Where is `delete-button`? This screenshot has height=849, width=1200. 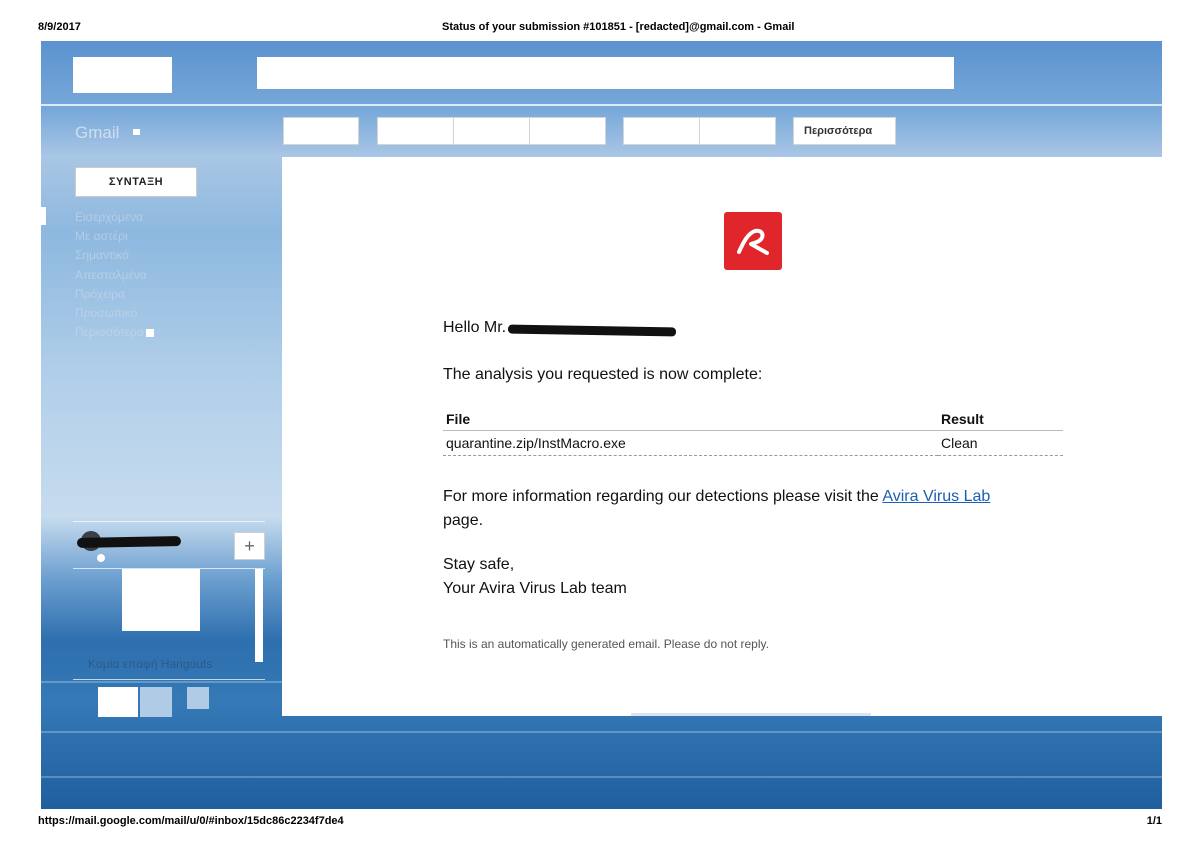 delete-button is located at coordinates (567, 131).